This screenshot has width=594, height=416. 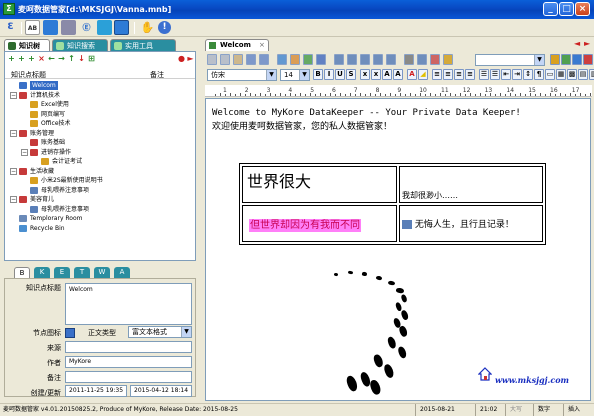 I want to click on indent-button: ⇥, so click(x=517, y=74).